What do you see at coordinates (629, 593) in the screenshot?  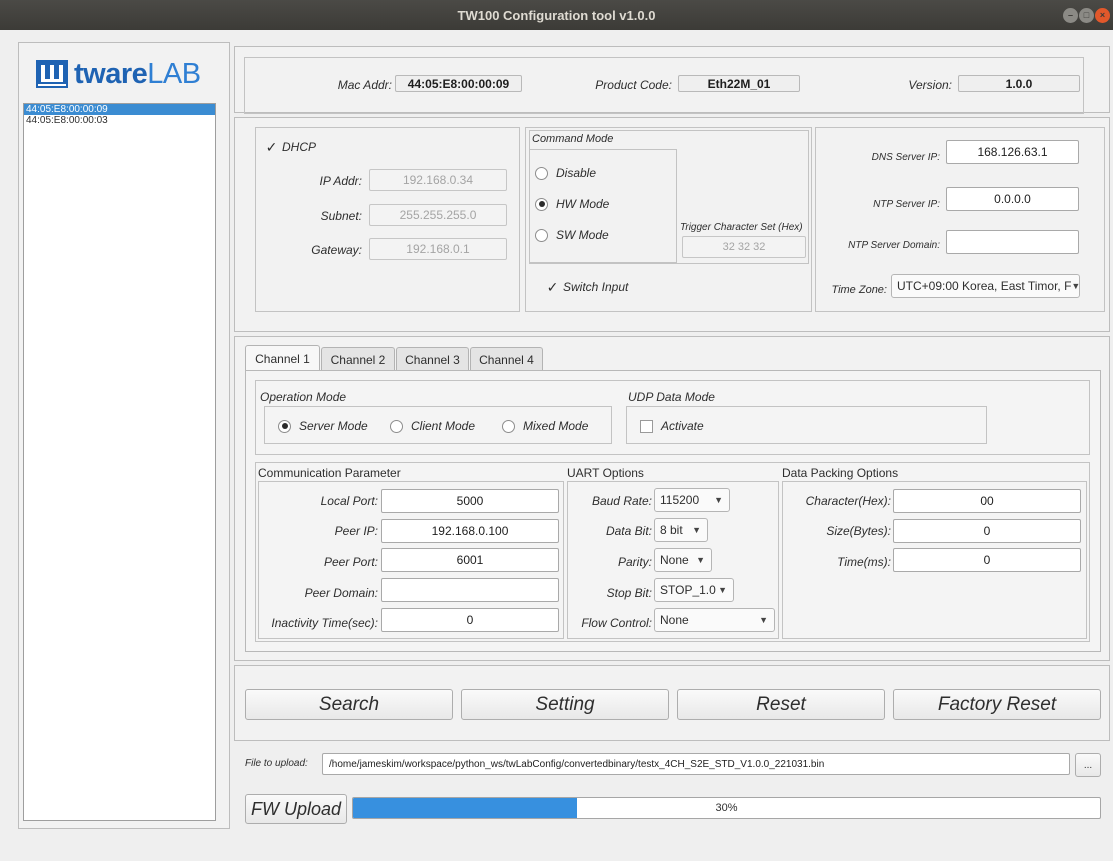 I see `stop-bit-label: Stop Bit:` at bounding box center [629, 593].